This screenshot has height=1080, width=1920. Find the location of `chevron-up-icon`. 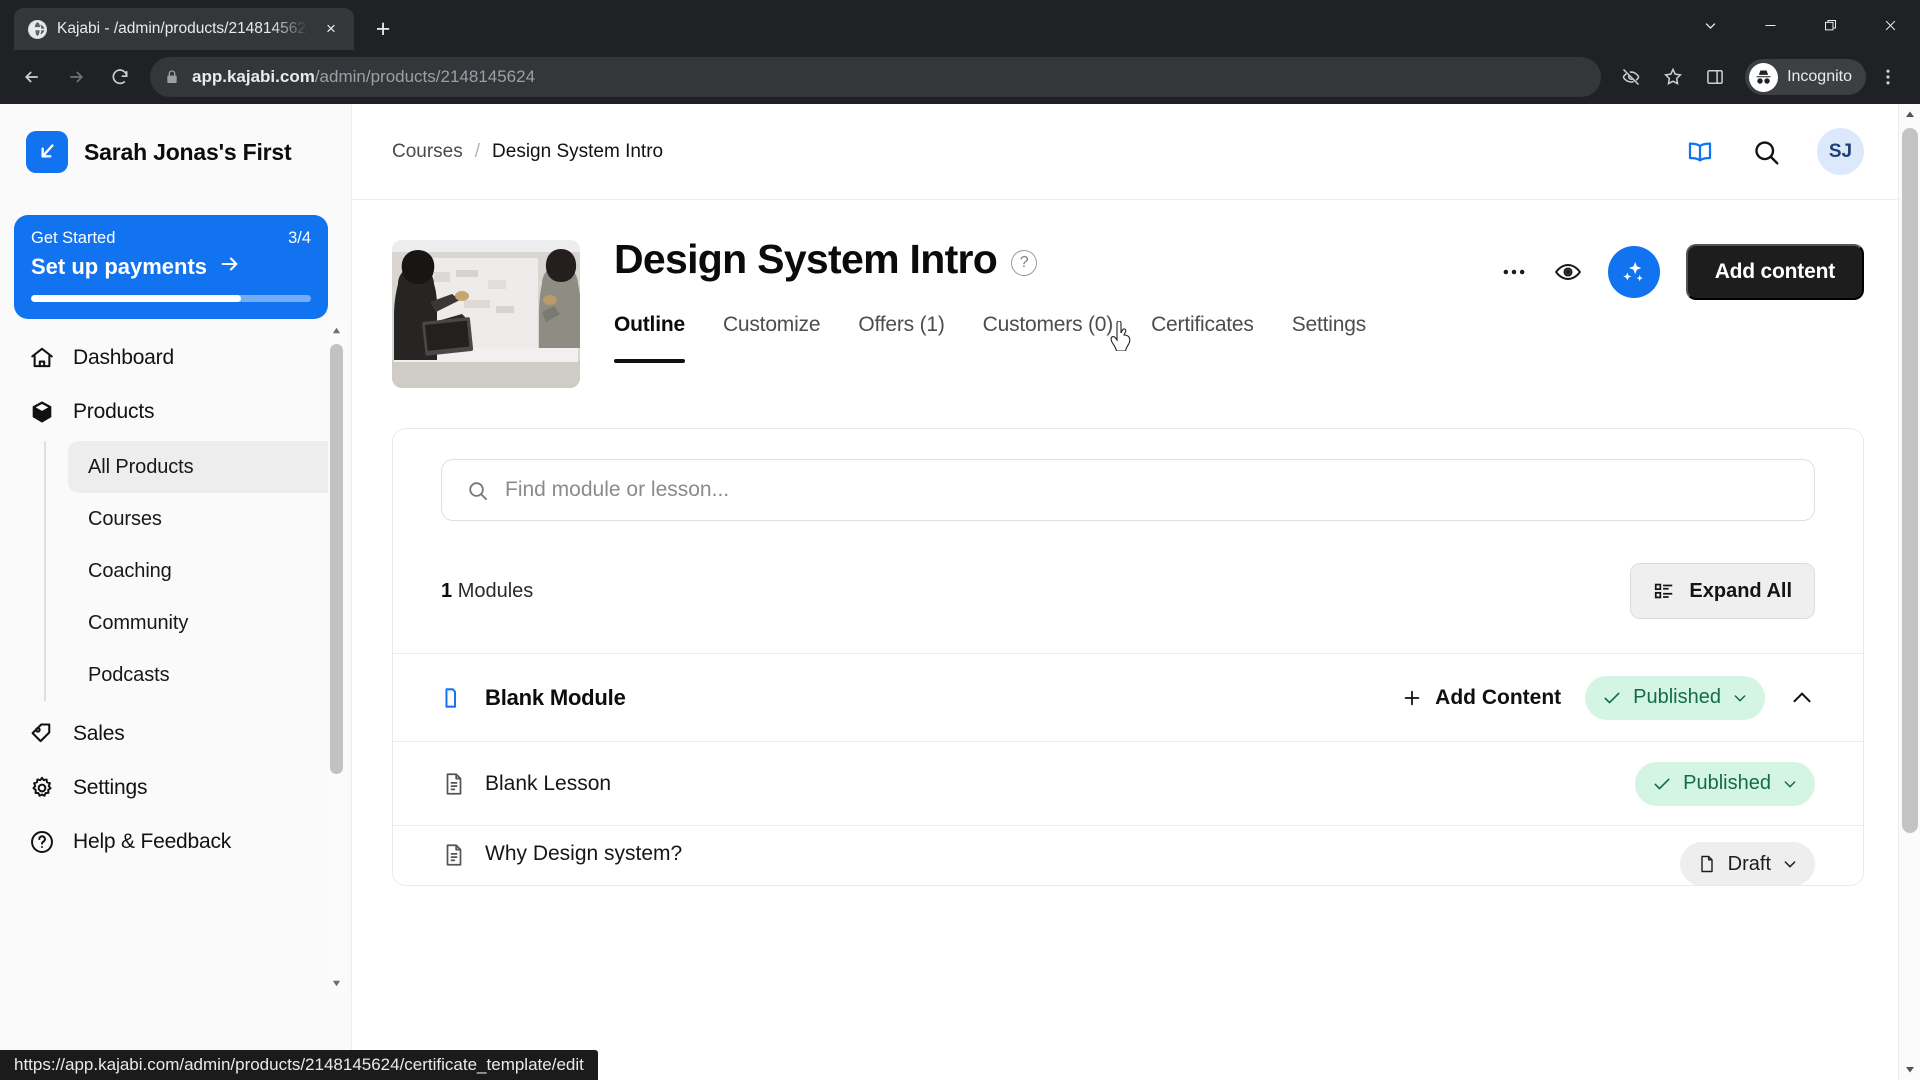

chevron-up-icon is located at coordinates (1802, 698).